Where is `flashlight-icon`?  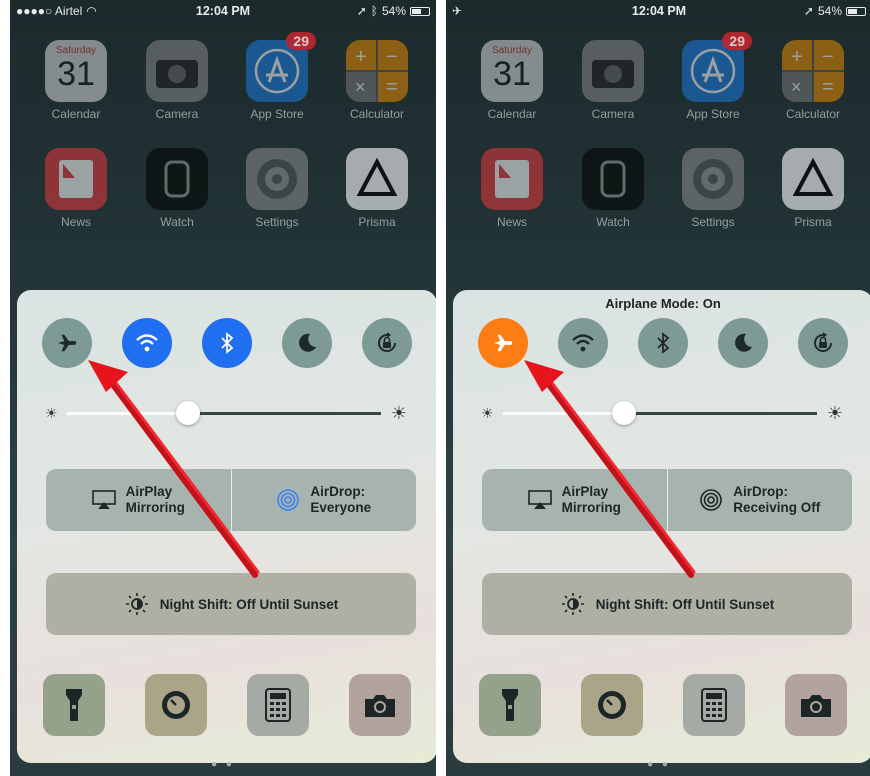
flashlight-icon is located at coordinates (74, 705).